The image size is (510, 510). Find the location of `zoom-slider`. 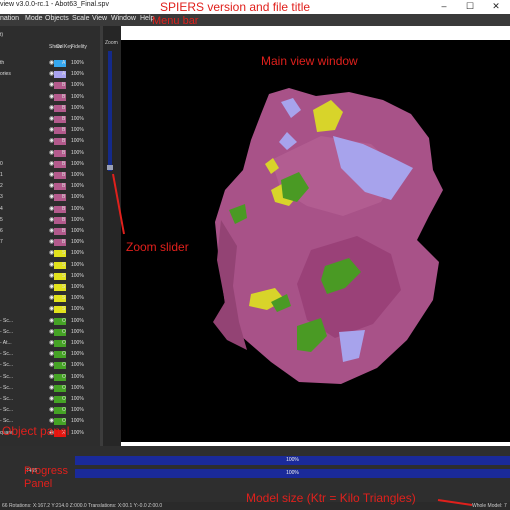

zoom-slider is located at coordinates (110, 111).